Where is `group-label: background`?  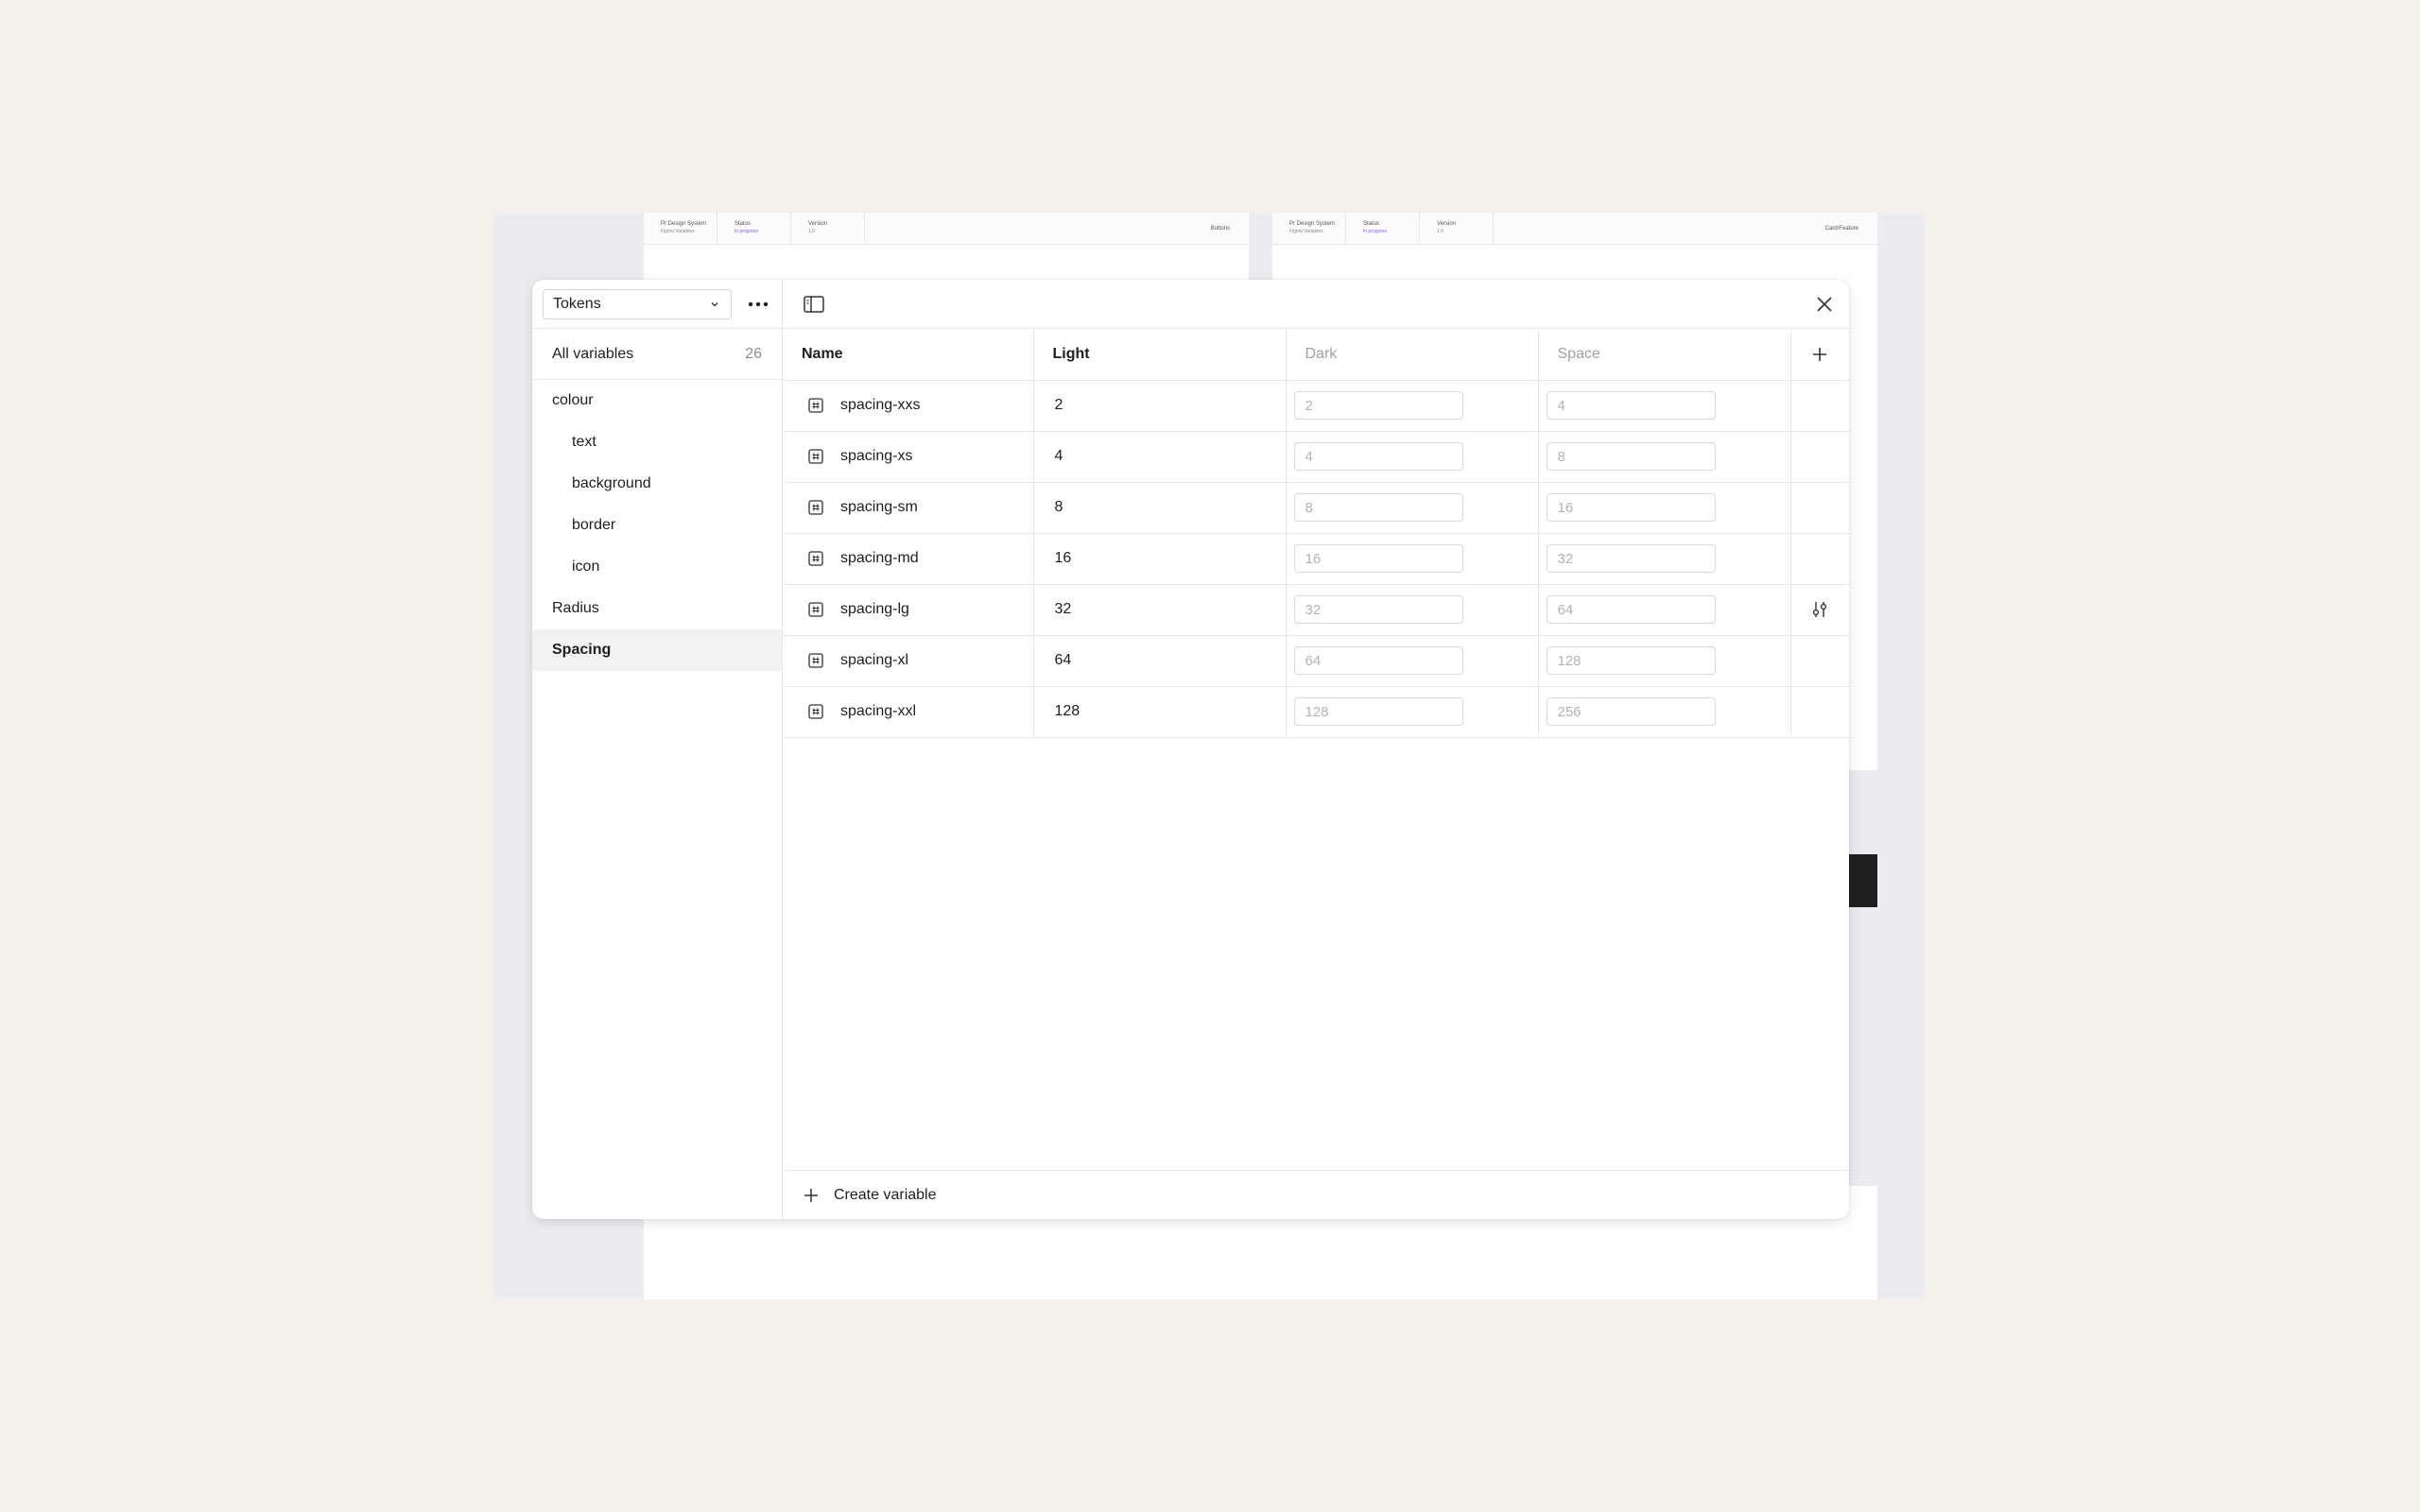
group-label: background is located at coordinates (611, 483).